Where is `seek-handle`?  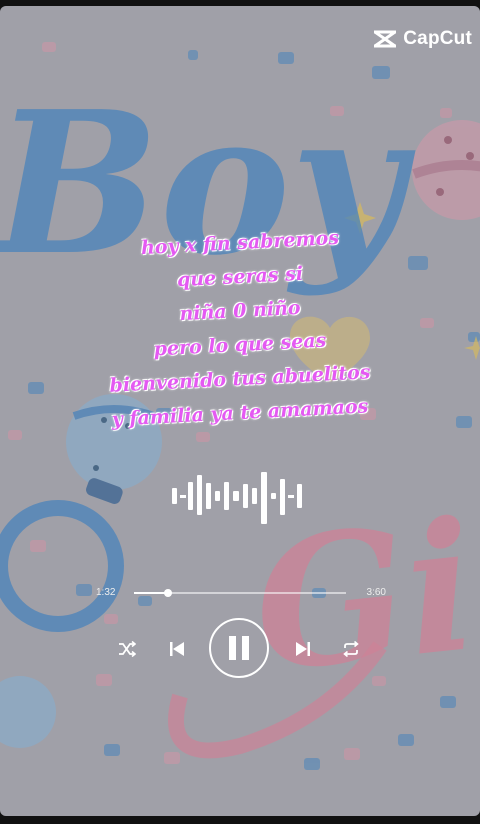 seek-handle is located at coordinates (167, 593).